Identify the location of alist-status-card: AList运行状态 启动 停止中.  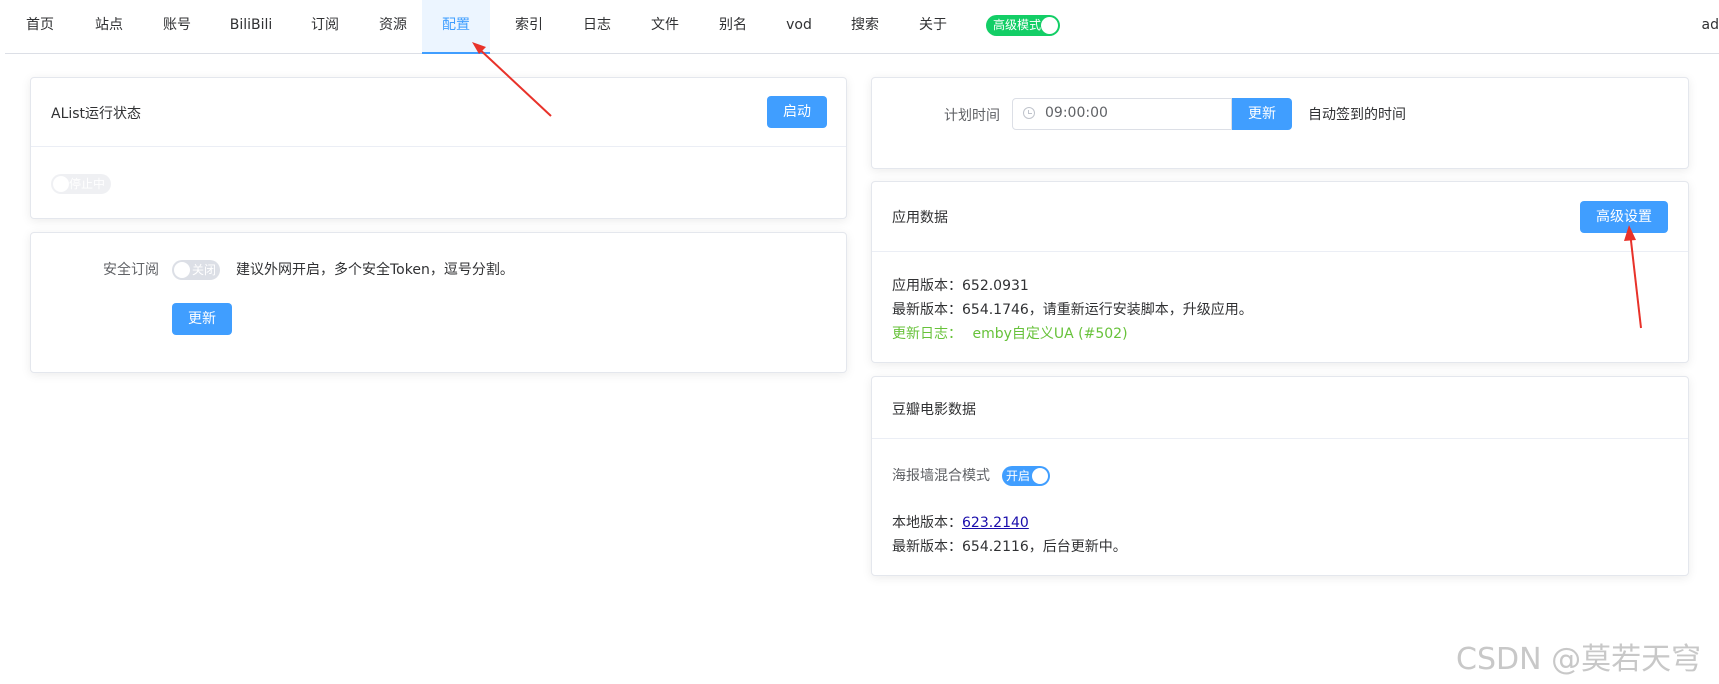
(438, 148).